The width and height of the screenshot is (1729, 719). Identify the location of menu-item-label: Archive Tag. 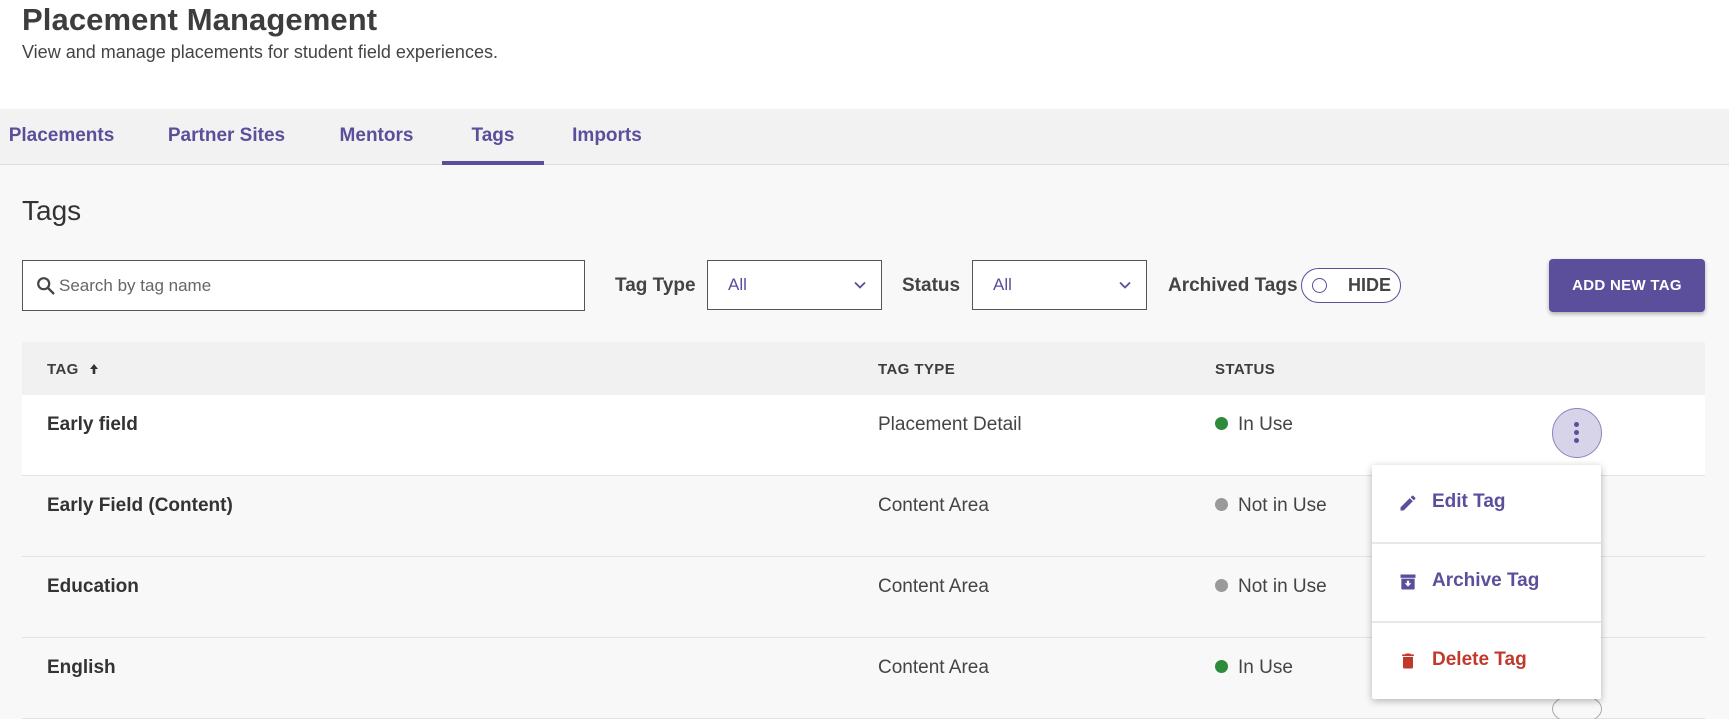
(1486, 580).